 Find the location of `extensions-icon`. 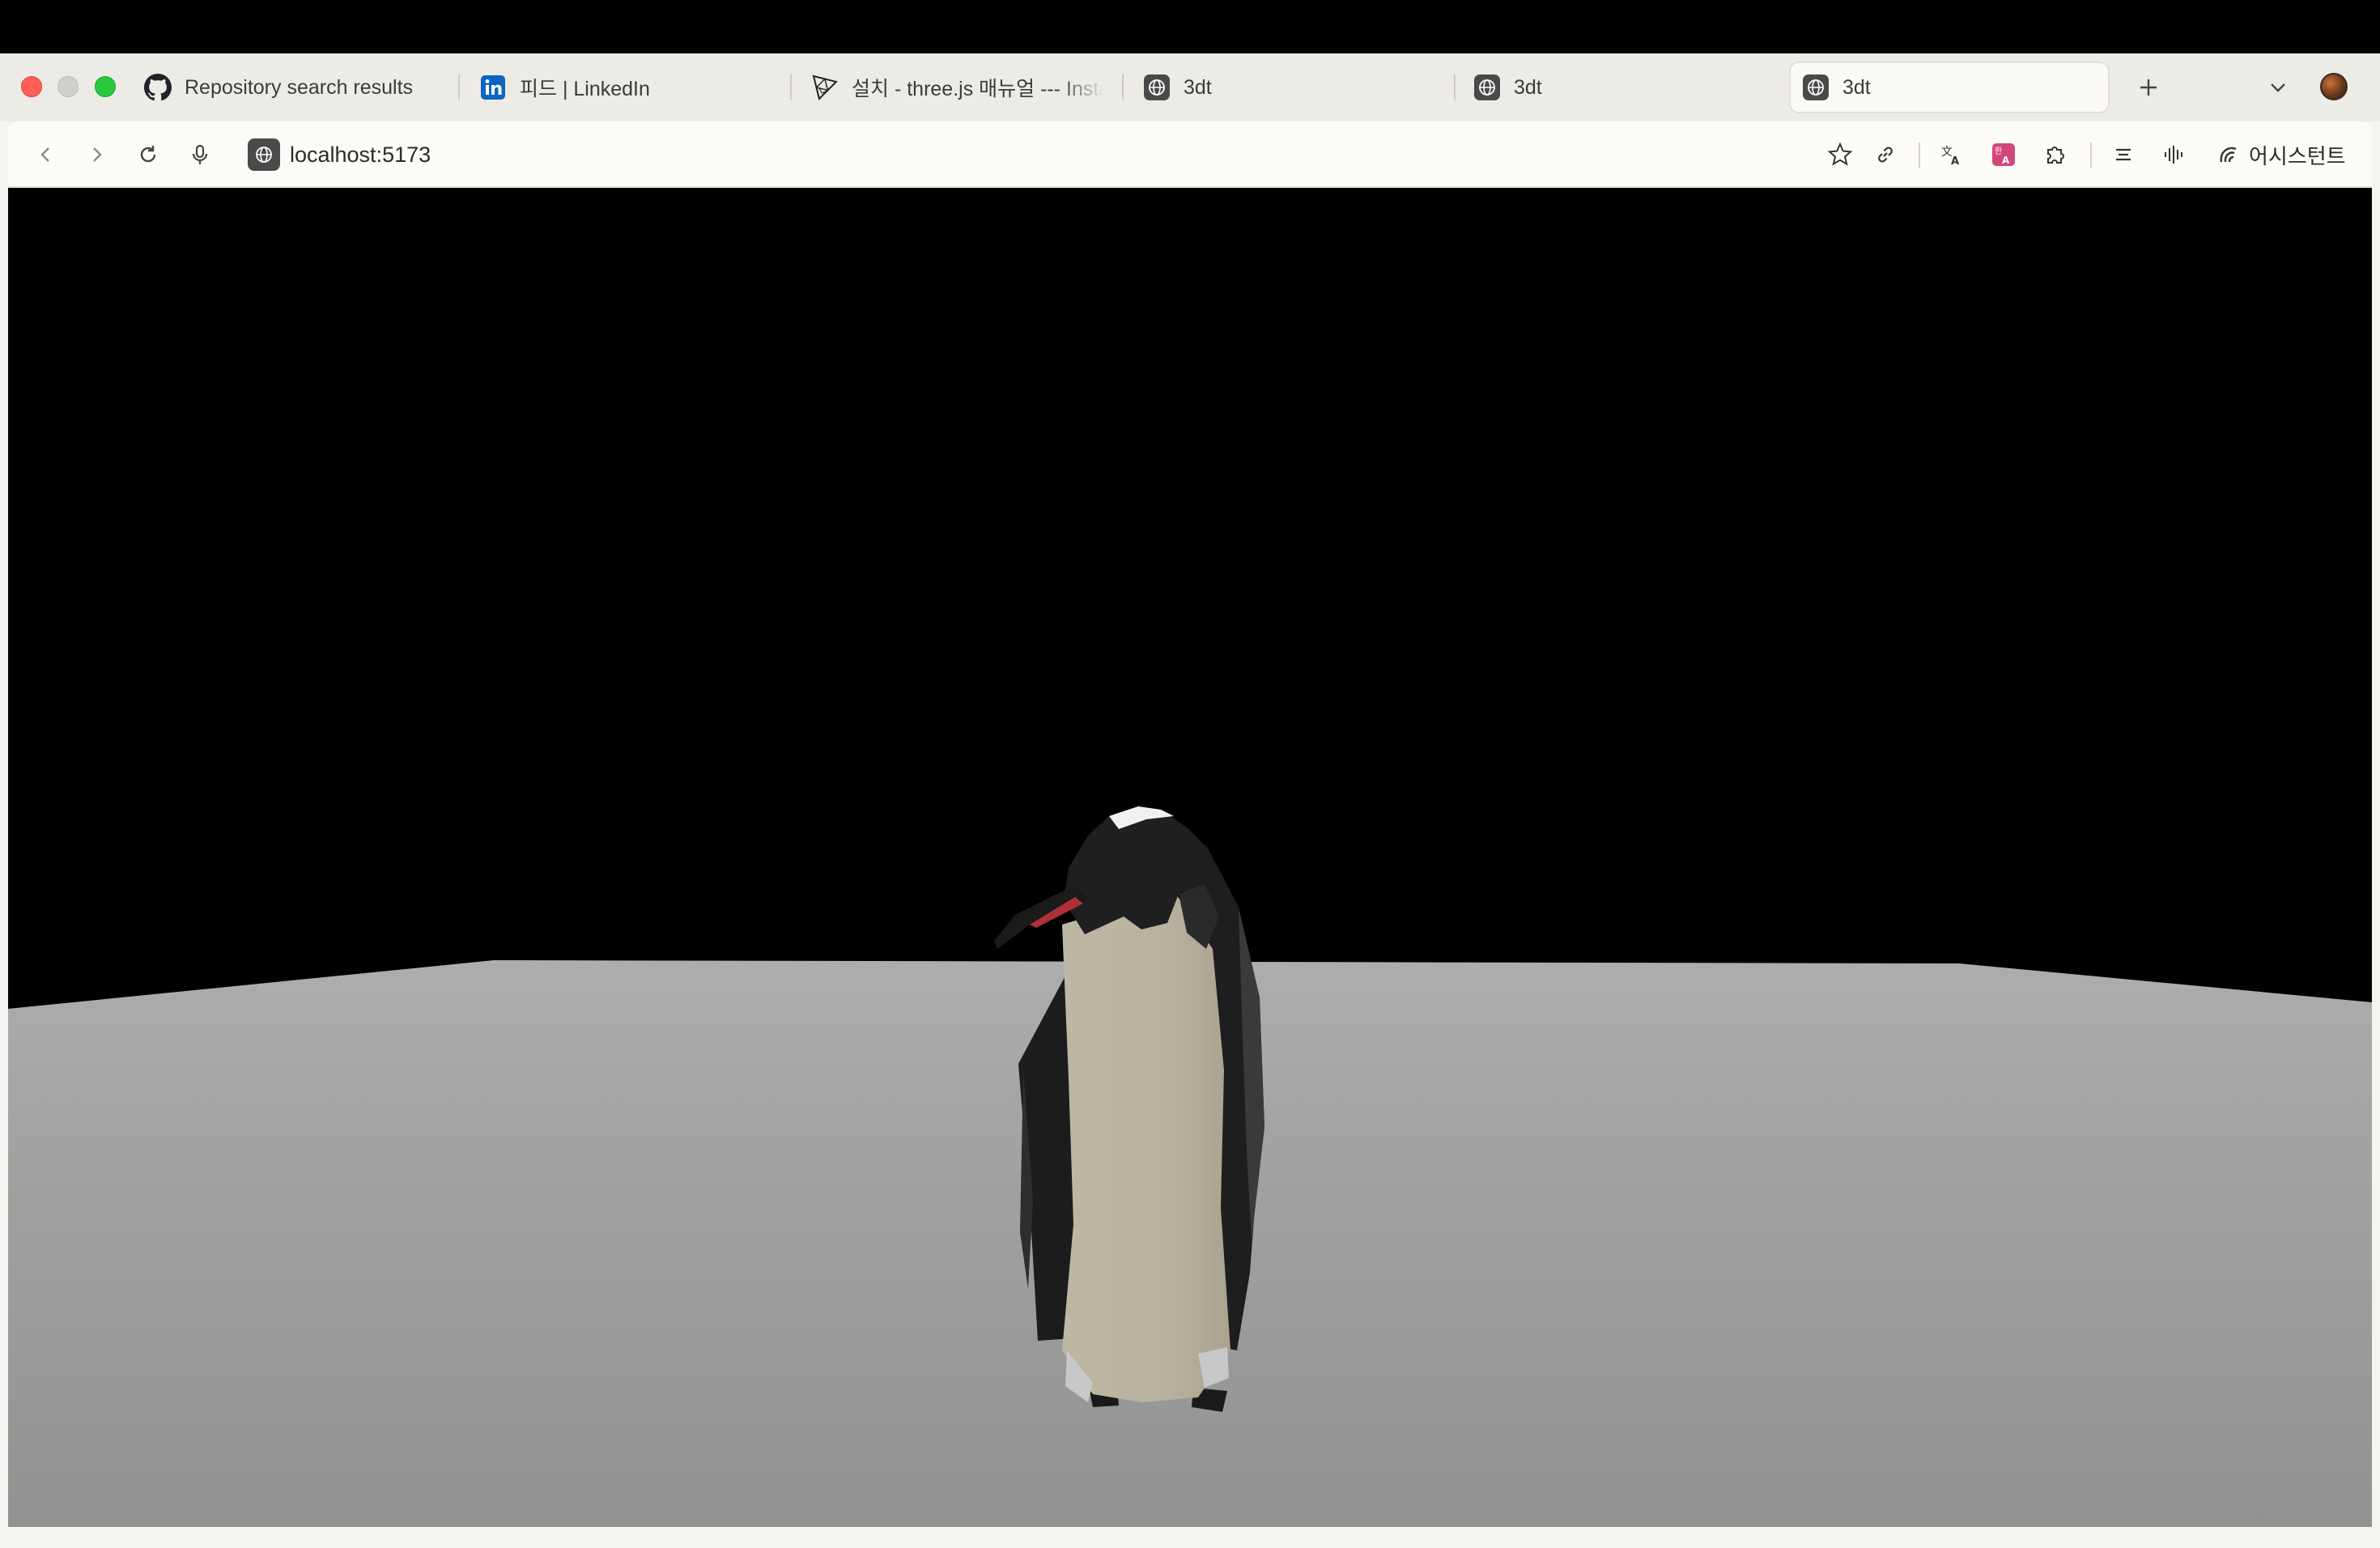

extensions-icon is located at coordinates (2056, 156).